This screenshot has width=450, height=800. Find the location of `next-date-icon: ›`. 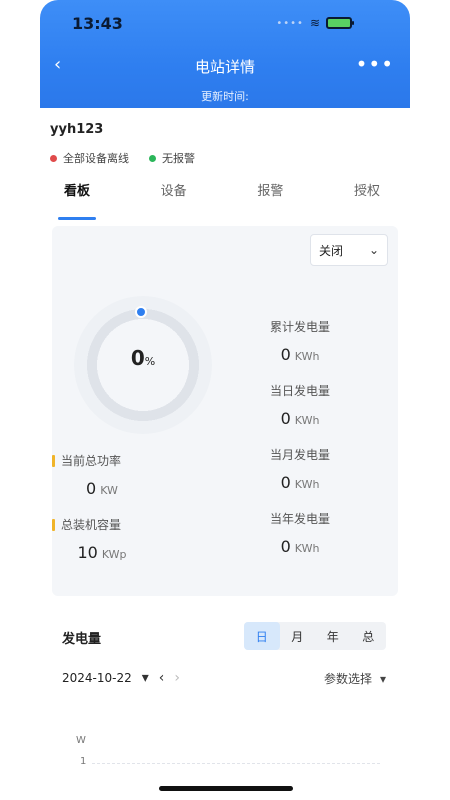

next-date-icon: › is located at coordinates (177, 678).